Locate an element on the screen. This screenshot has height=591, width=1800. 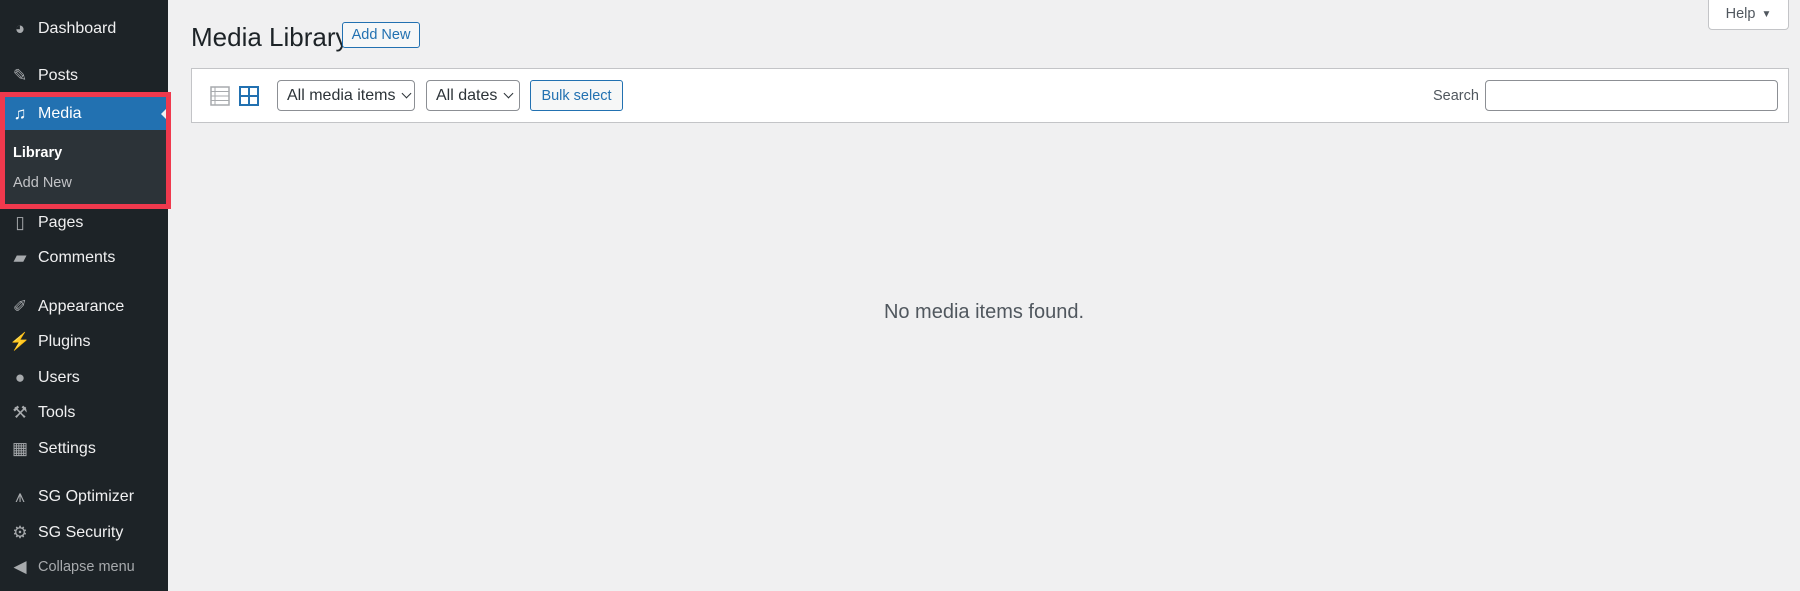
sidebar-item-label: SG Optimizer is located at coordinates (86, 496).